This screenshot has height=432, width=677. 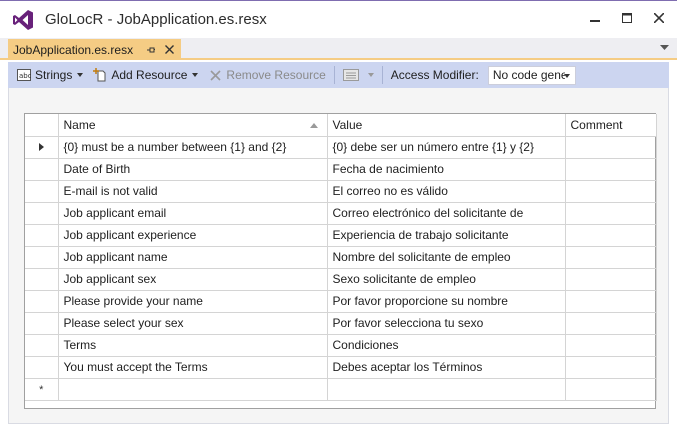 What do you see at coordinates (193, 169) in the screenshot?
I see `cell-name: Date of Birth` at bounding box center [193, 169].